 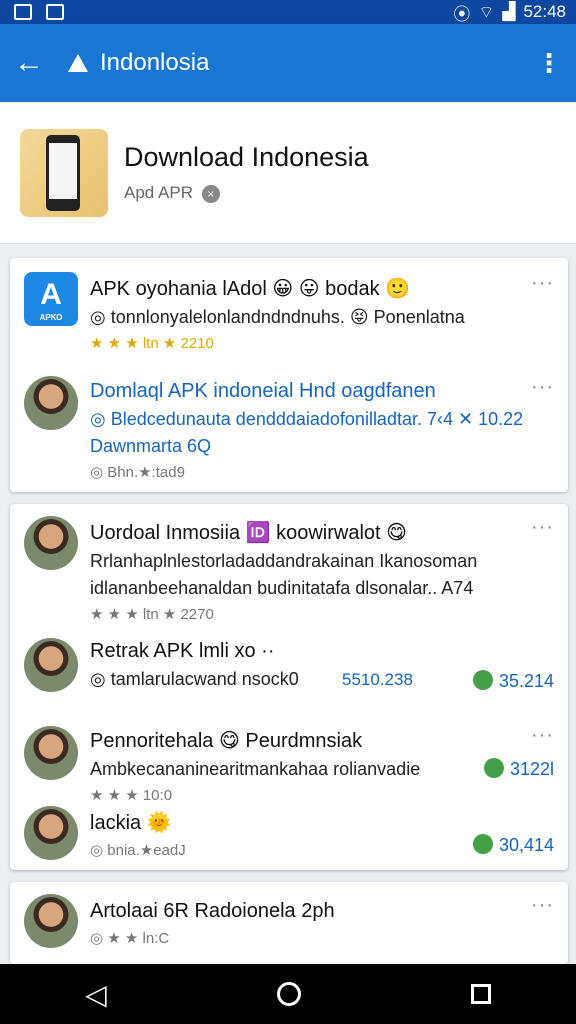 What do you see at coordinates (151, 446) in the screenshot?
I see `item-subline: Dawnmarta 6Q` at bounding box center [151, 446].